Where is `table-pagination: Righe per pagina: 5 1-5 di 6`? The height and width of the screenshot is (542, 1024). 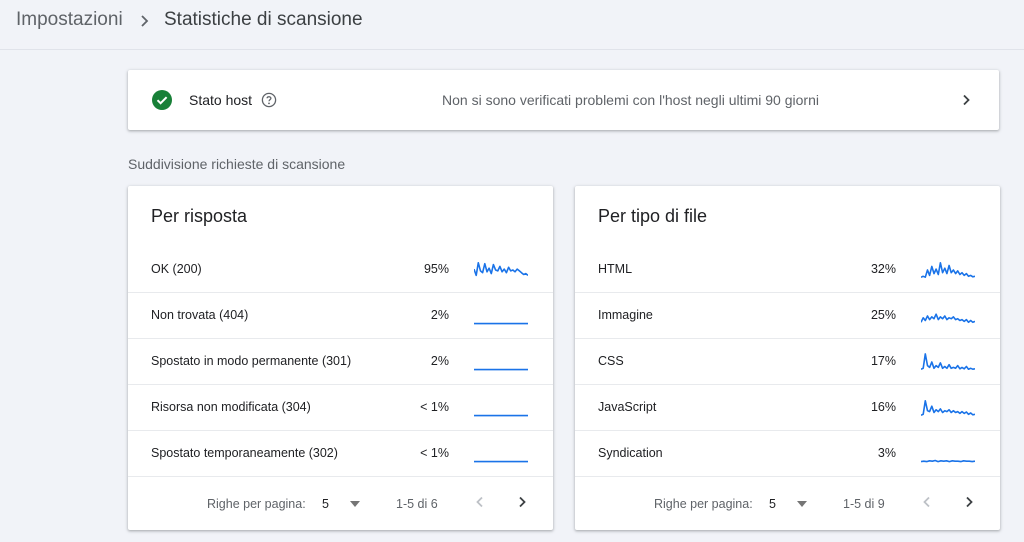
table-pagination: Righe per pagina: 5 1-5 di 6 is located at coordinates (340, 504).